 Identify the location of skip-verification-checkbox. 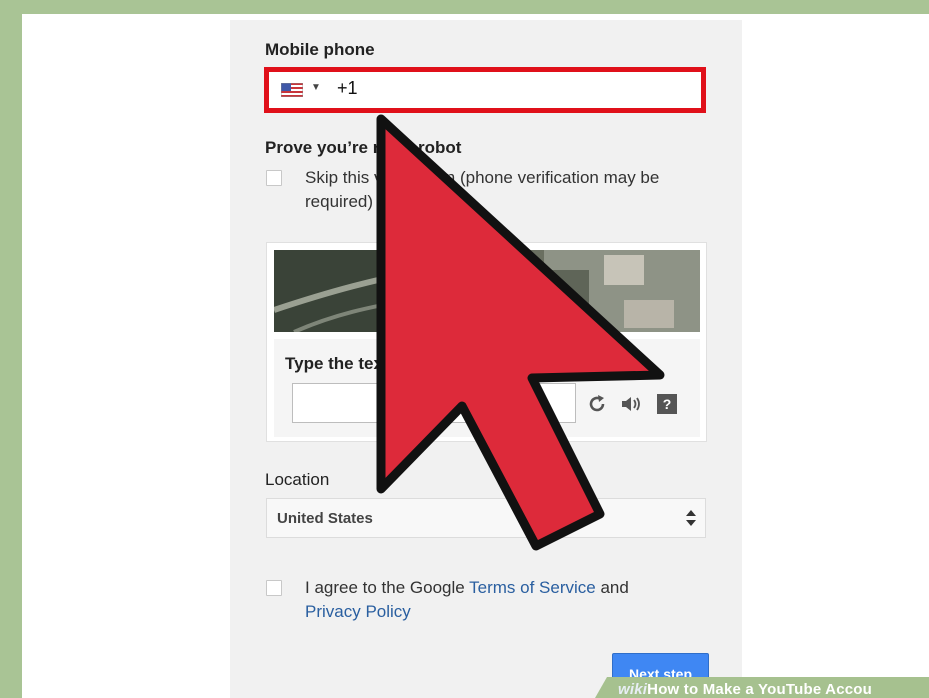
(274, 178).